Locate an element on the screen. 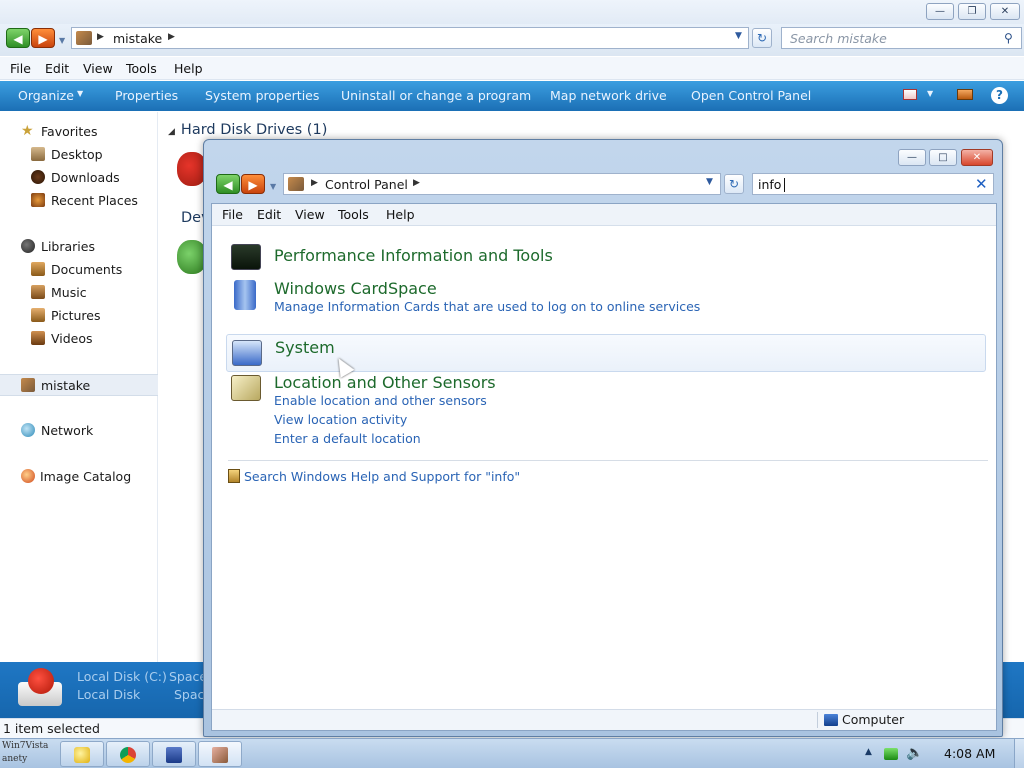  taskbar-app-button is located at coordinates (174, 754).